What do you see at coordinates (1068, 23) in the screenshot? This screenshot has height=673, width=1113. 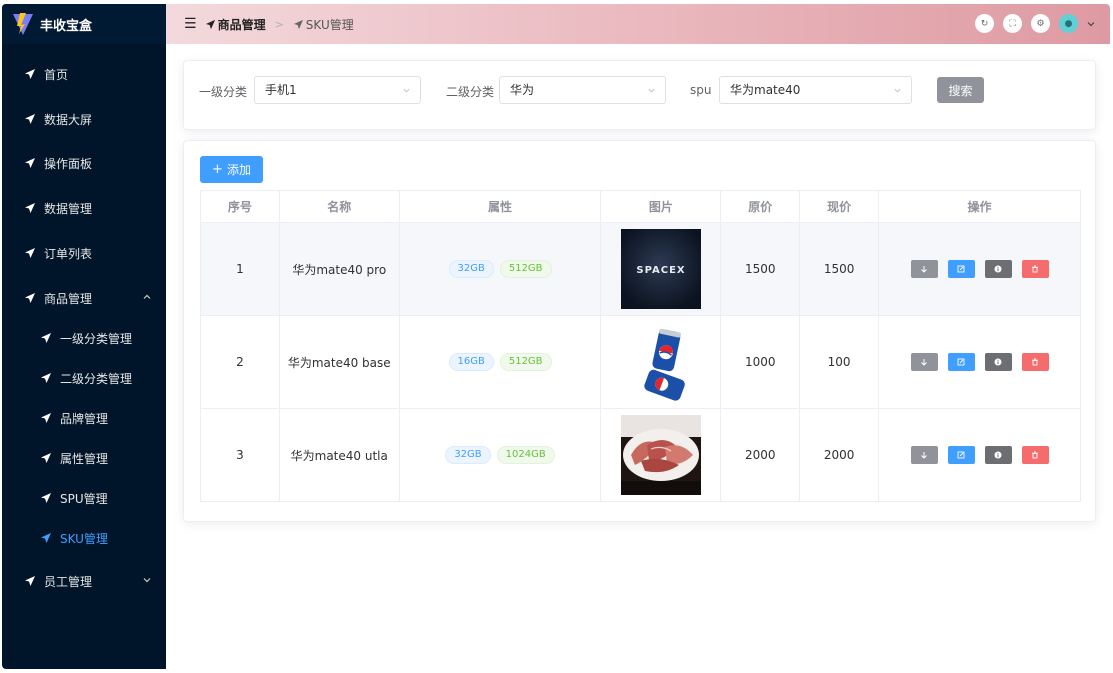 I see `avatar: ●` at bounding box center [1068, 23].